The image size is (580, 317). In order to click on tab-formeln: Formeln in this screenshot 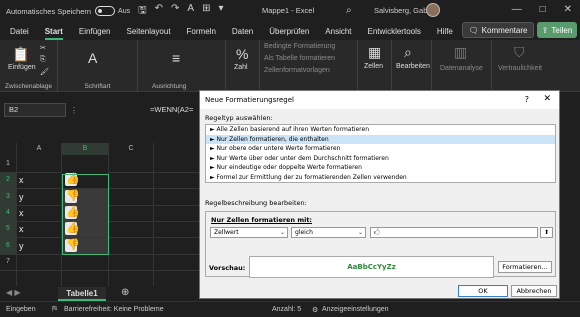, I will do `click(201, 31)`.